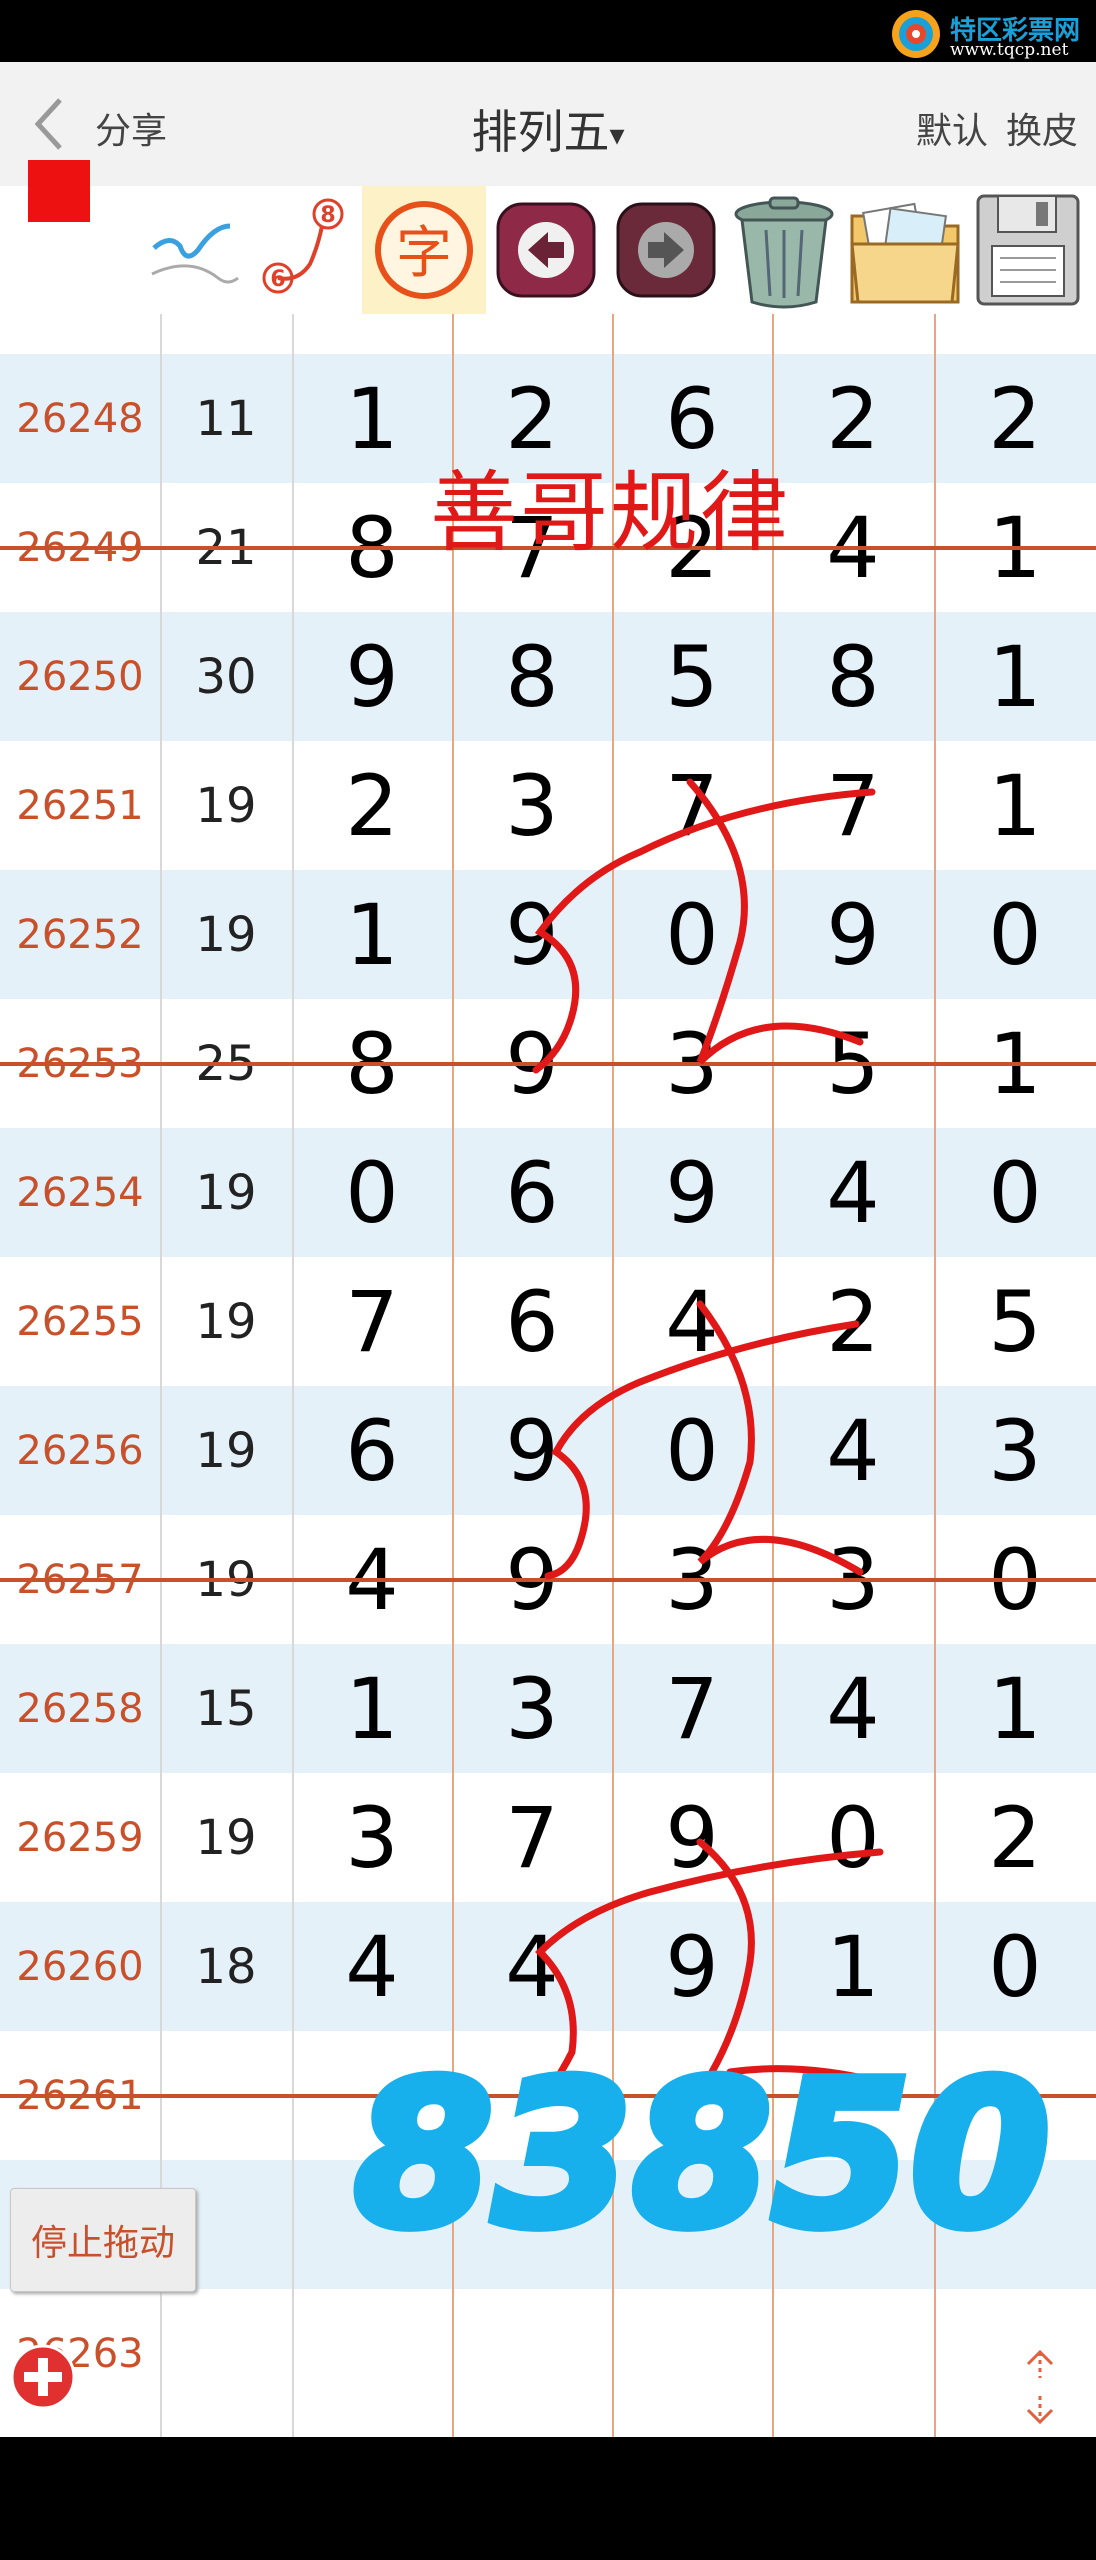  I want to click on header-actions: 默认 换皮, so click(988, 128).